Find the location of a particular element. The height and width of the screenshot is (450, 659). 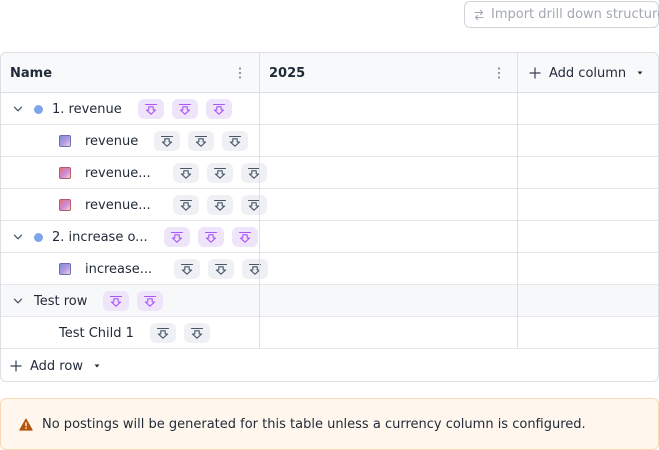

row-label: Test row is located at coordinates (61, 301).